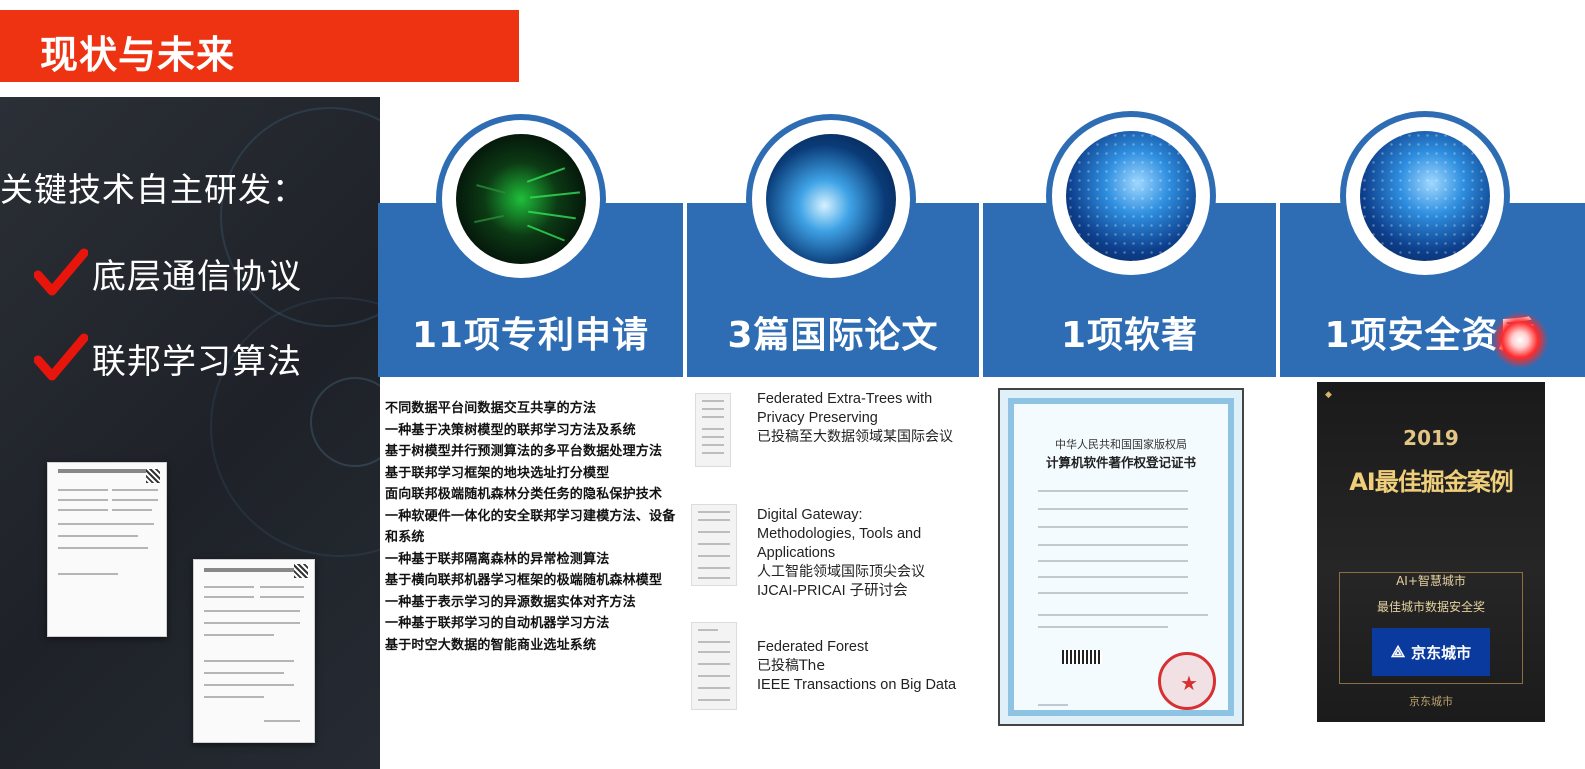 This screenshot has width=1585, height=769. Describe the element at coordinates (197, 361) in the screenshot. I see `check-item-label: 联邦学习算法` at that location.